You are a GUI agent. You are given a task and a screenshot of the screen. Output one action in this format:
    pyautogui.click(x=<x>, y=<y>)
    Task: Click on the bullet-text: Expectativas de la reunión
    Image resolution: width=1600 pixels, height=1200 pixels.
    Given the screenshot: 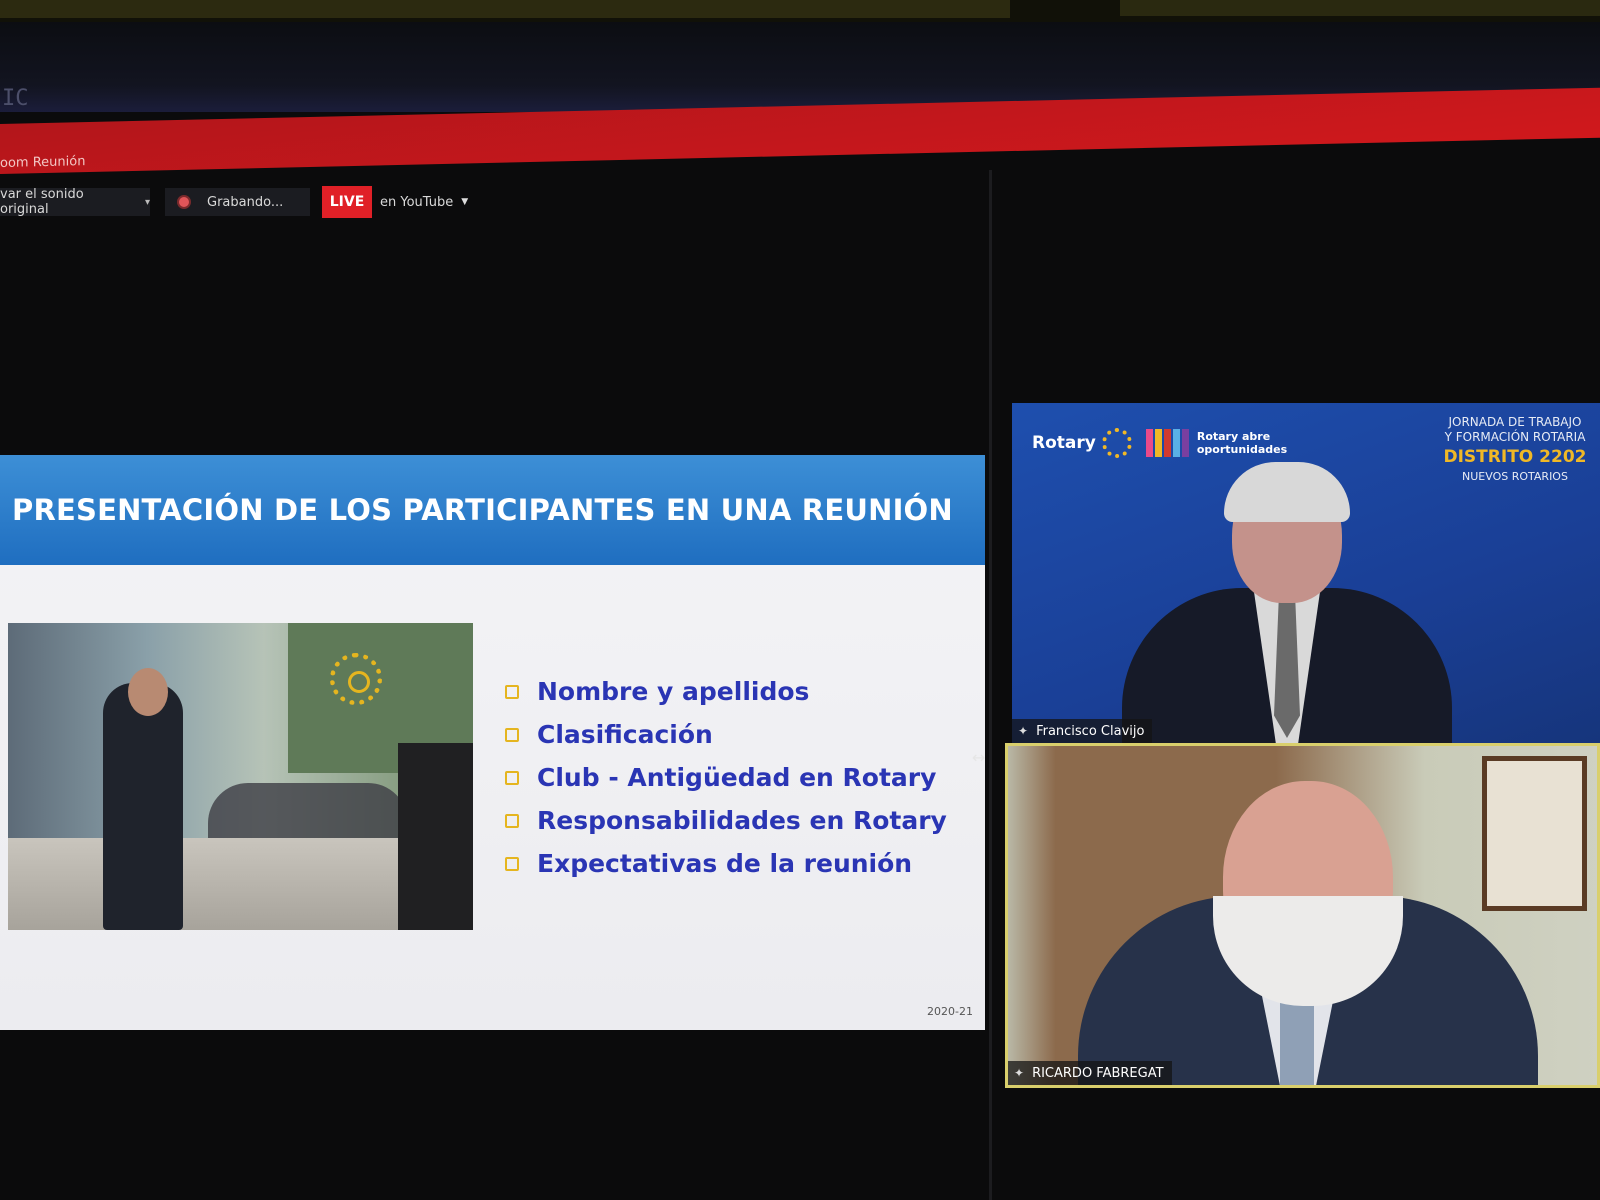 What is the action you would take?
    pyautogui.click(x=725, y=863)
    